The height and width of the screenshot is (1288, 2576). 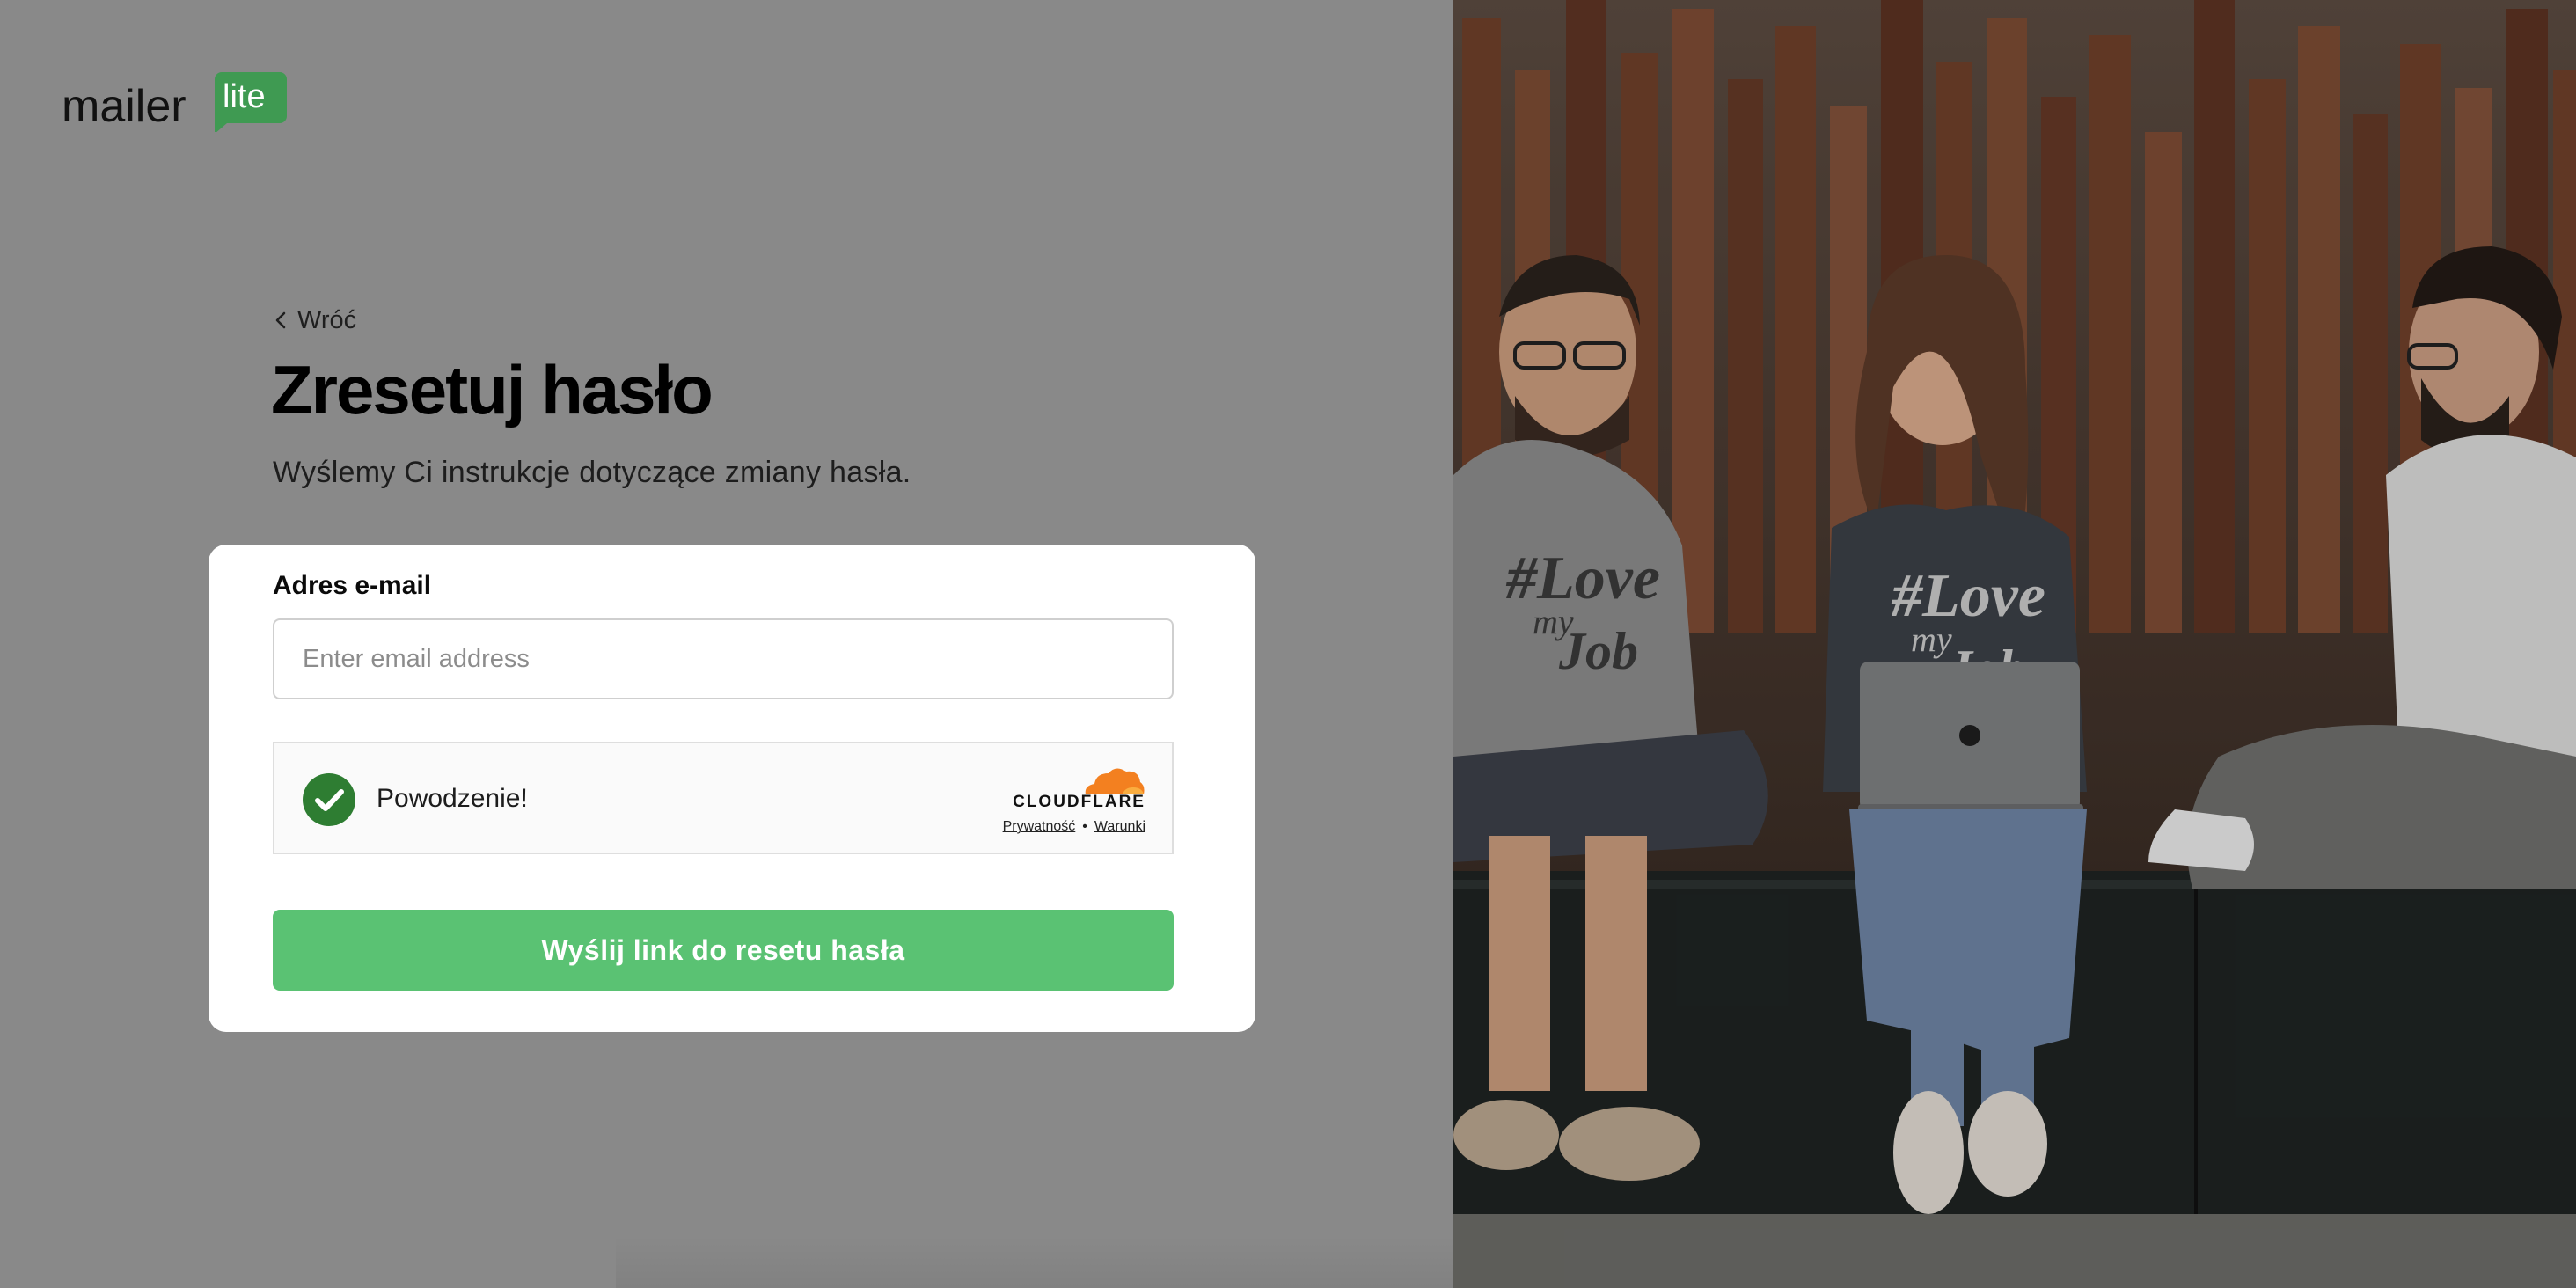 I want to click on back-link: Wróć, so click(x=314, y=320).